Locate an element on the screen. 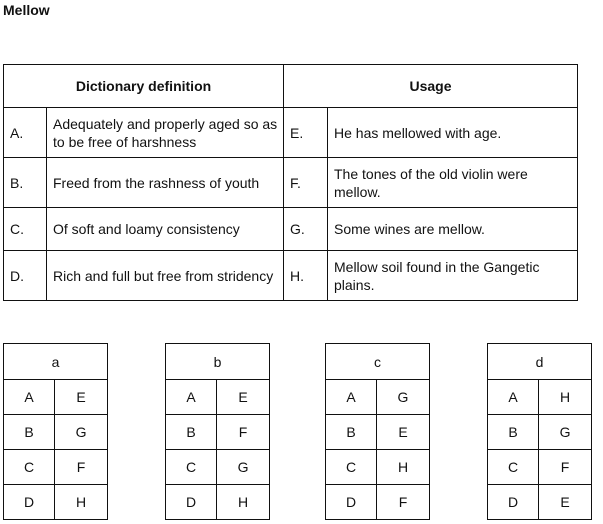 The height and width of the screenshot is (524, 603). option-label: c is located at coordinates (377, 361).